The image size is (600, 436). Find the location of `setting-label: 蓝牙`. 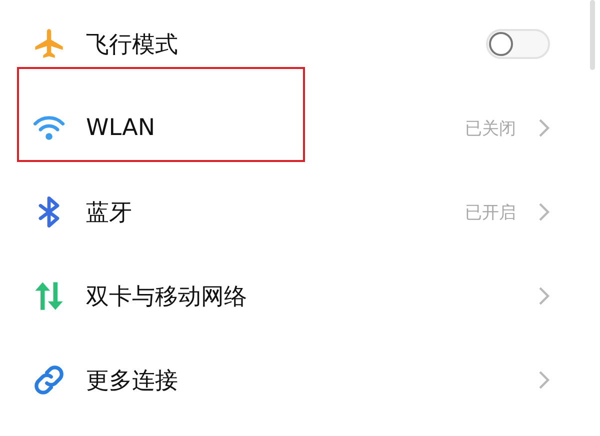

setting-label: 蓝牙 is located at coordinates (109, 213).